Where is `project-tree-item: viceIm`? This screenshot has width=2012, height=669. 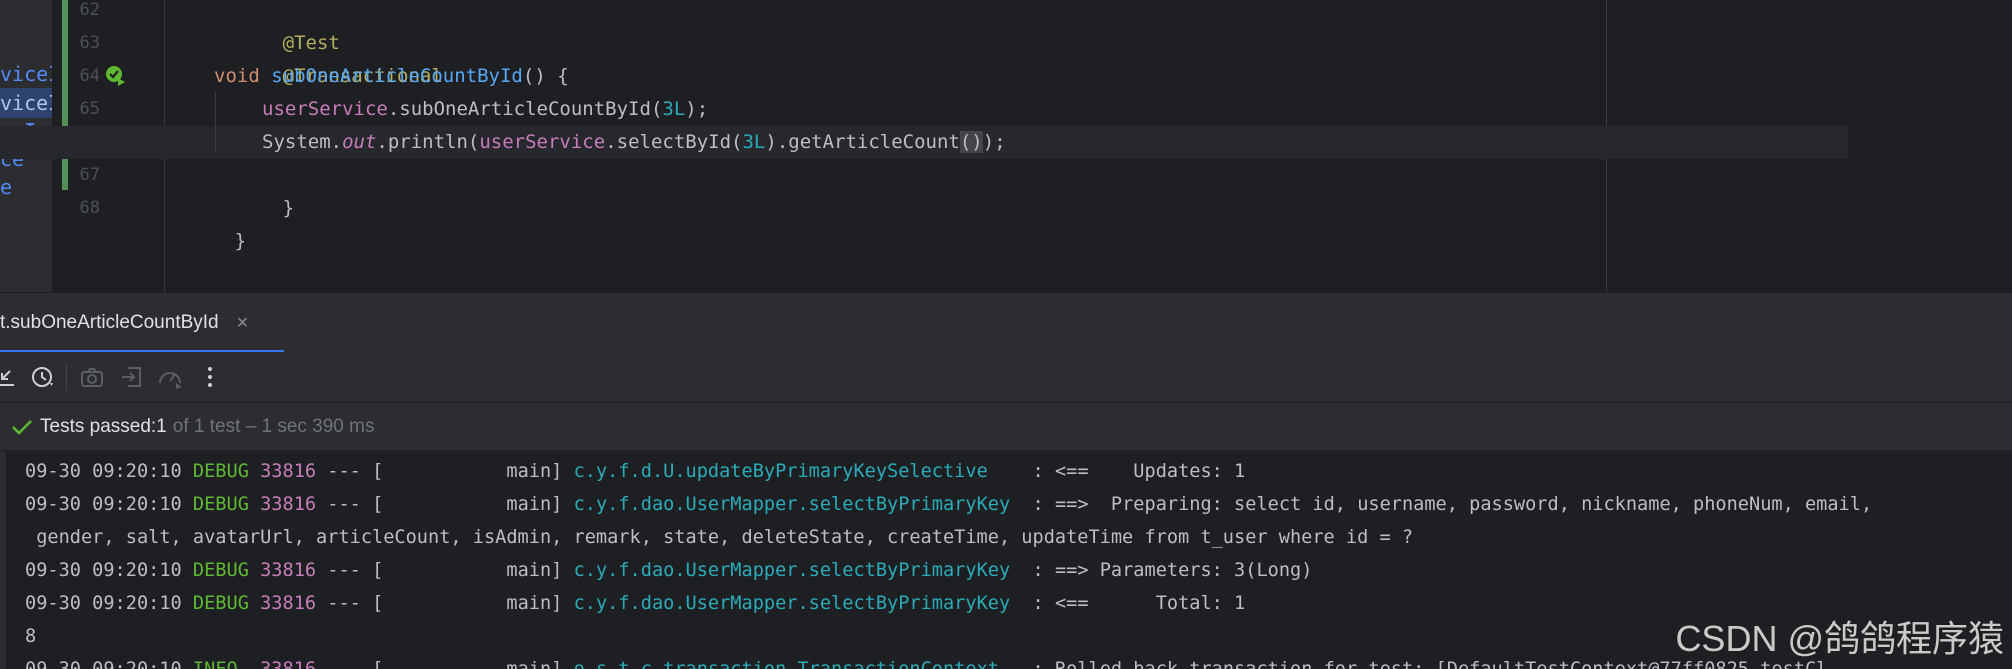
project-tree-item: viceIm is located at coordinates (26, 74).